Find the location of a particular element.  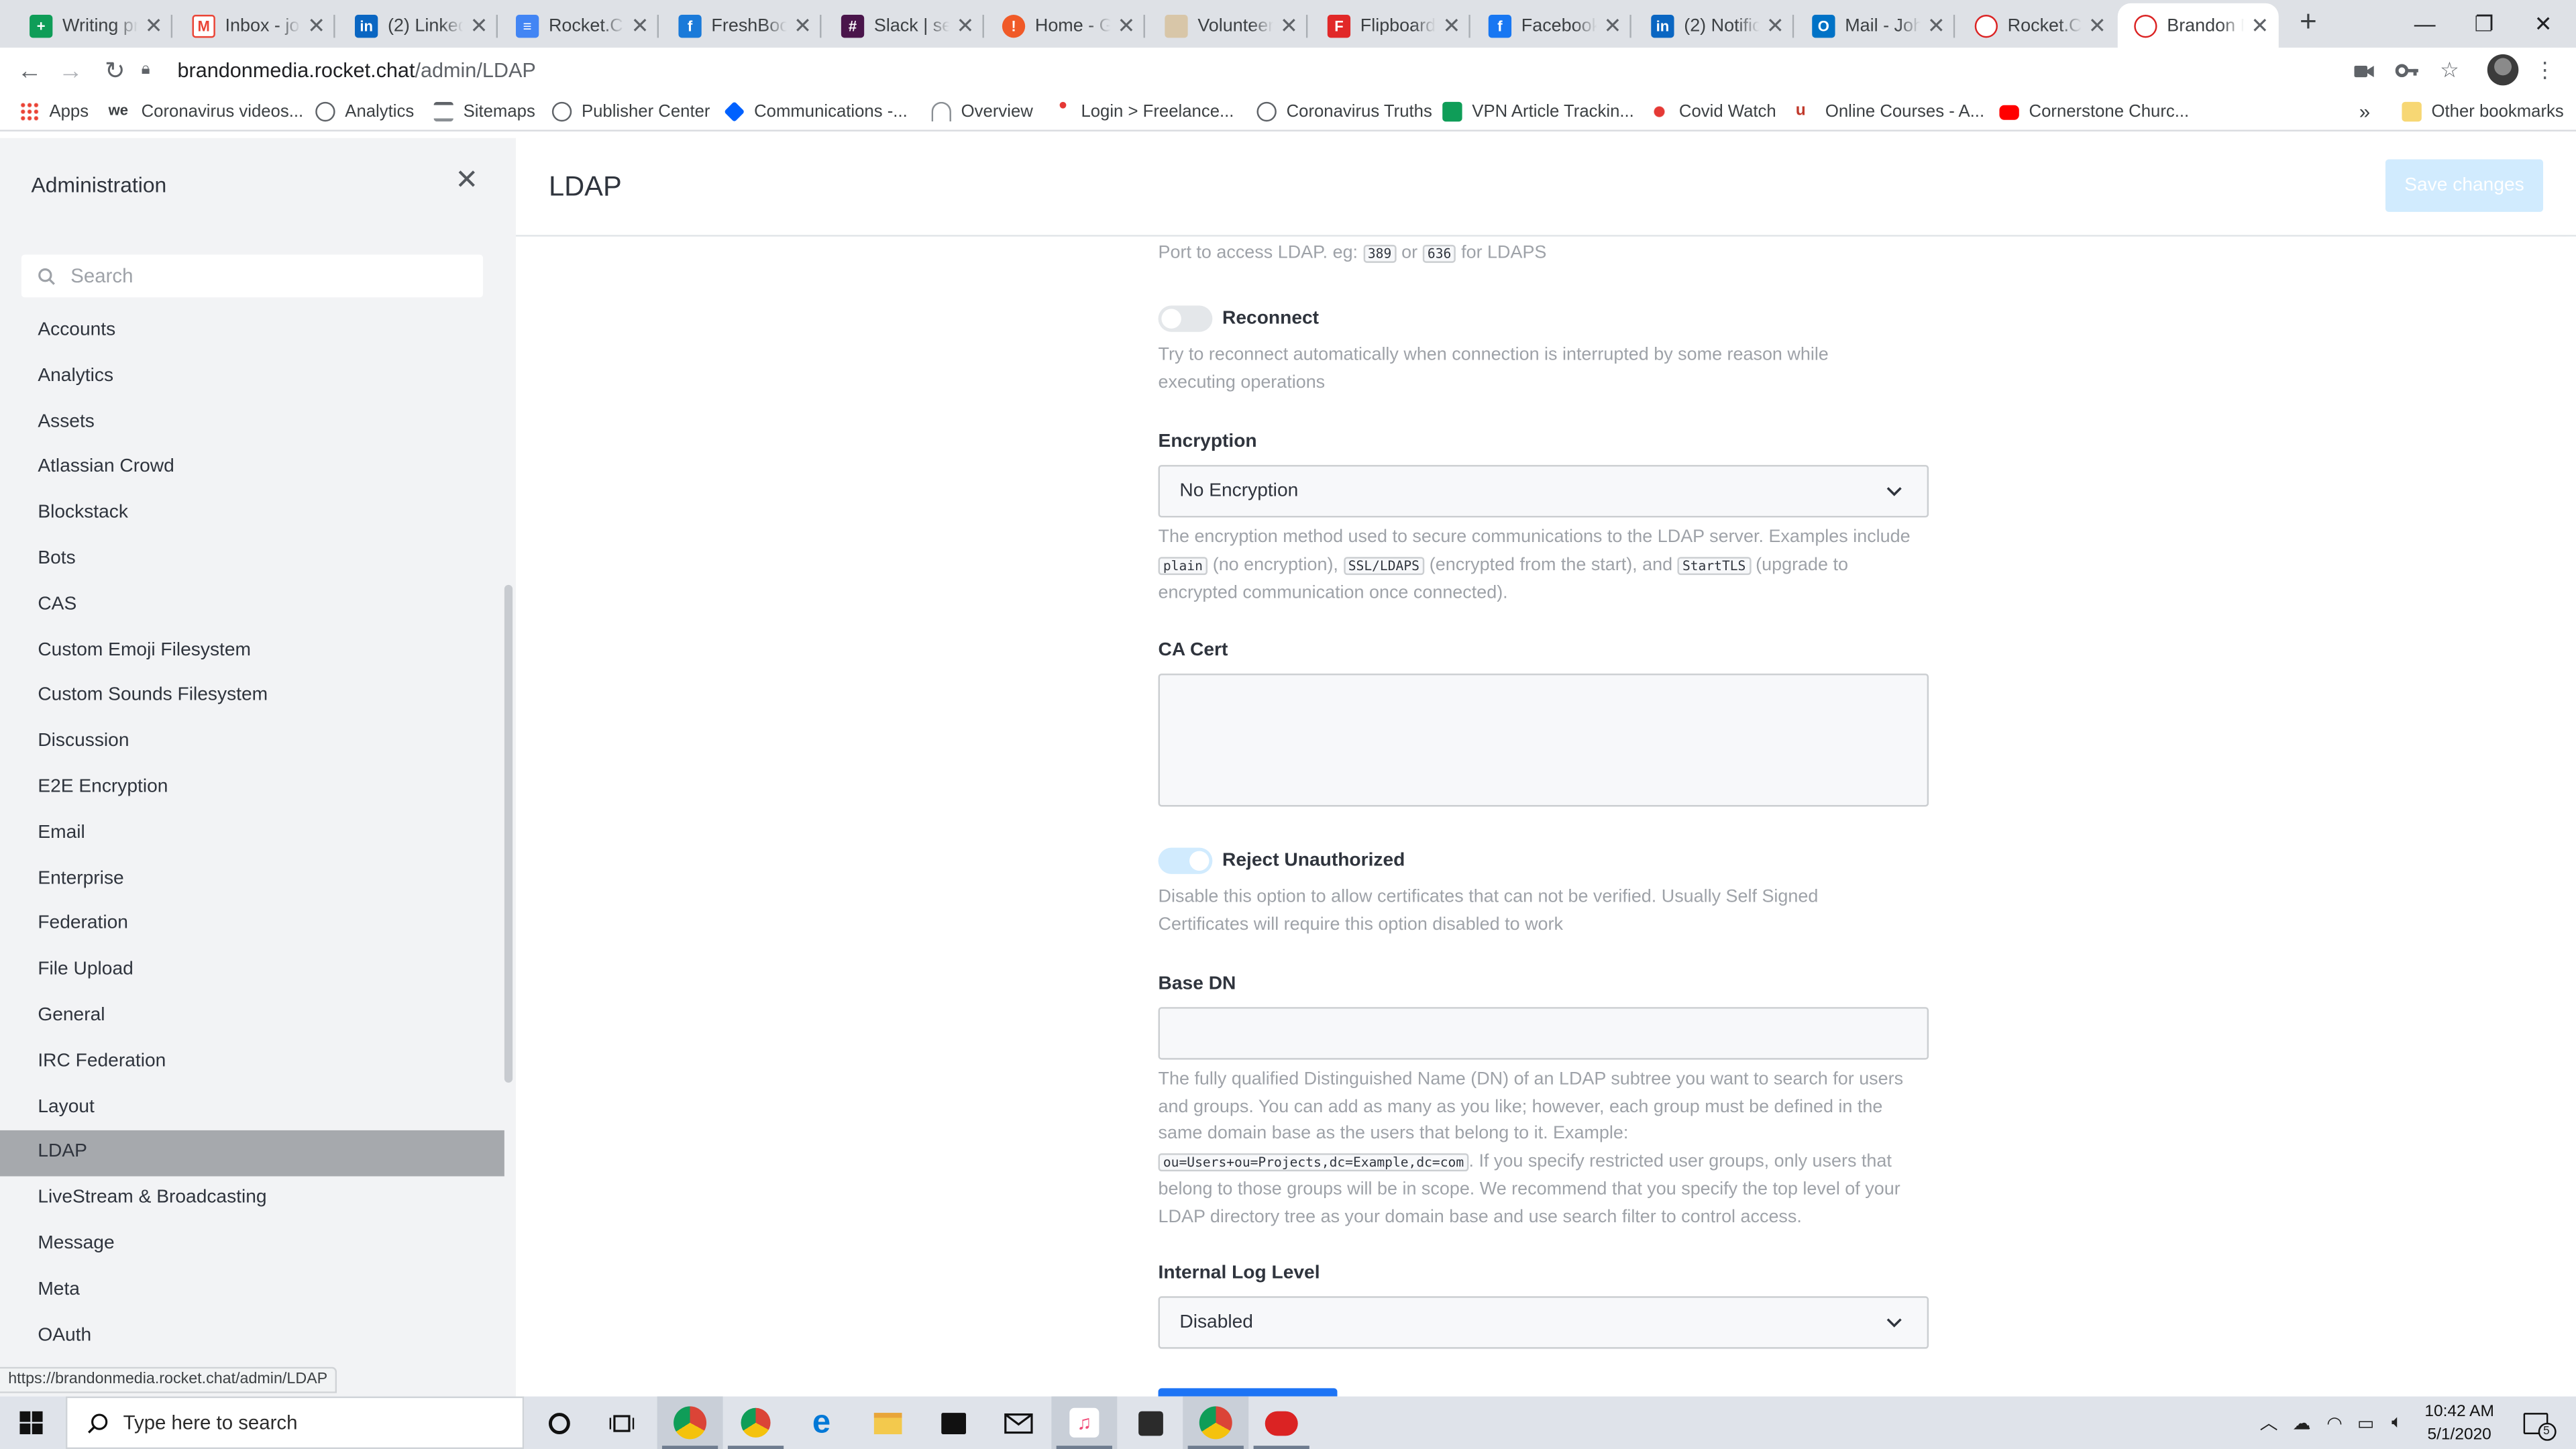

menu-icon: ⋮ is located at coordinates (2544, 70).